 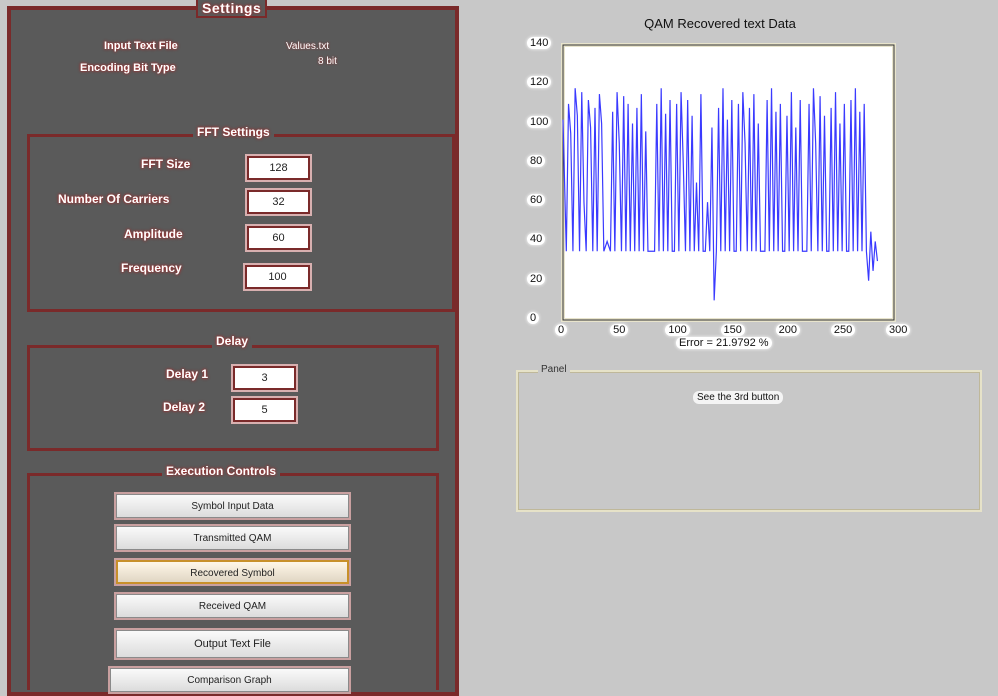 I want to click on plot-axes-frame, so click(x=728, y=182).